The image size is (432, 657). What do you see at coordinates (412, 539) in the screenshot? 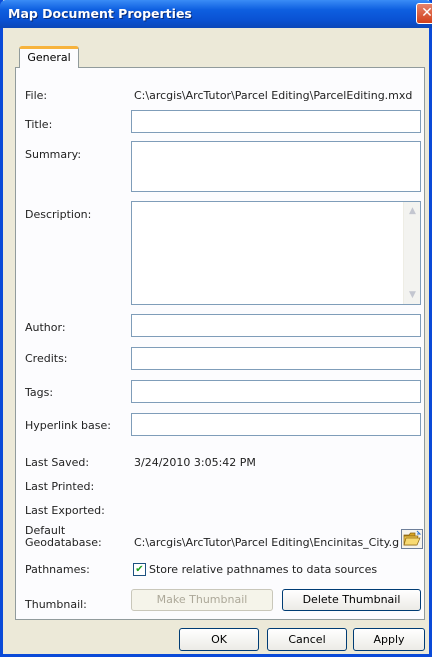
I see `folder-open-icon` at bounding box center [412, 539].